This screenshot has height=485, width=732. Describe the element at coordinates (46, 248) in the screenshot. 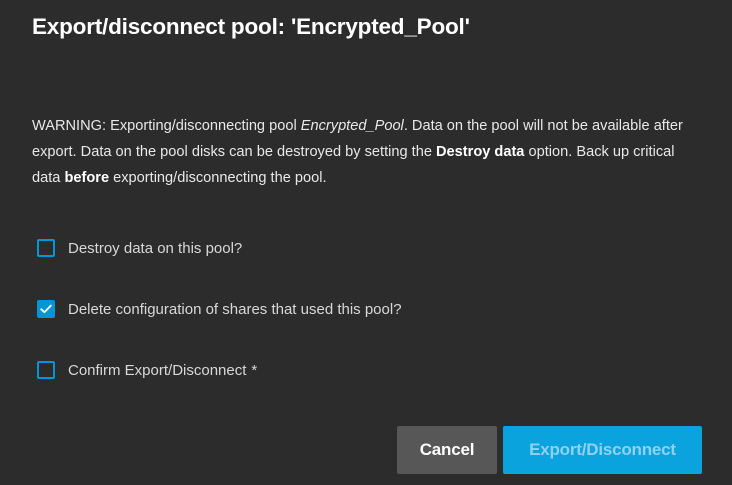

I see `destroy-data-checkbox` at that location.